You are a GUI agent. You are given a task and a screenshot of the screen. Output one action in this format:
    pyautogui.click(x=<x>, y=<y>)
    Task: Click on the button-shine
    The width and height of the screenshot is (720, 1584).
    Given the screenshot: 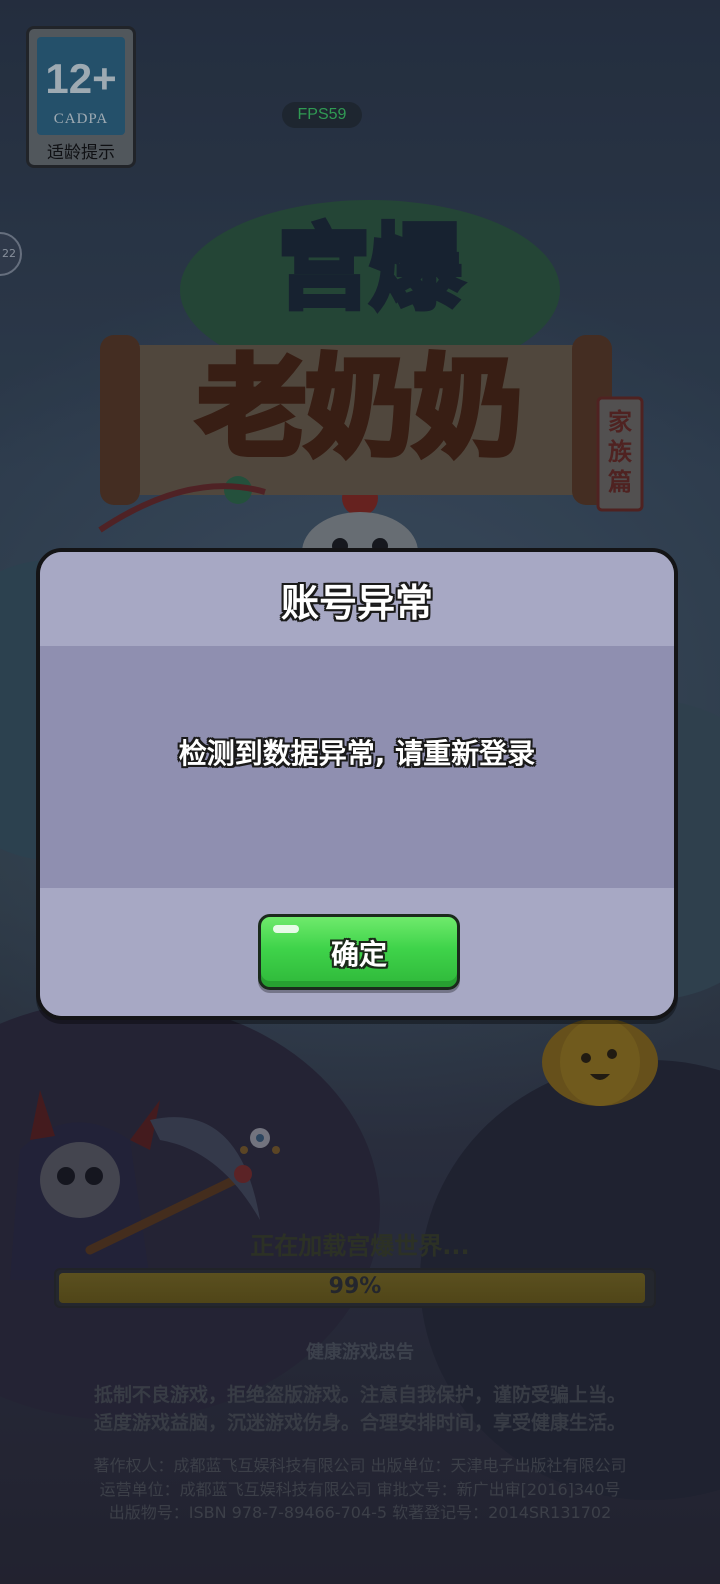 What is the action you would take?
    pyautogui.click(x=286, y=929)
    